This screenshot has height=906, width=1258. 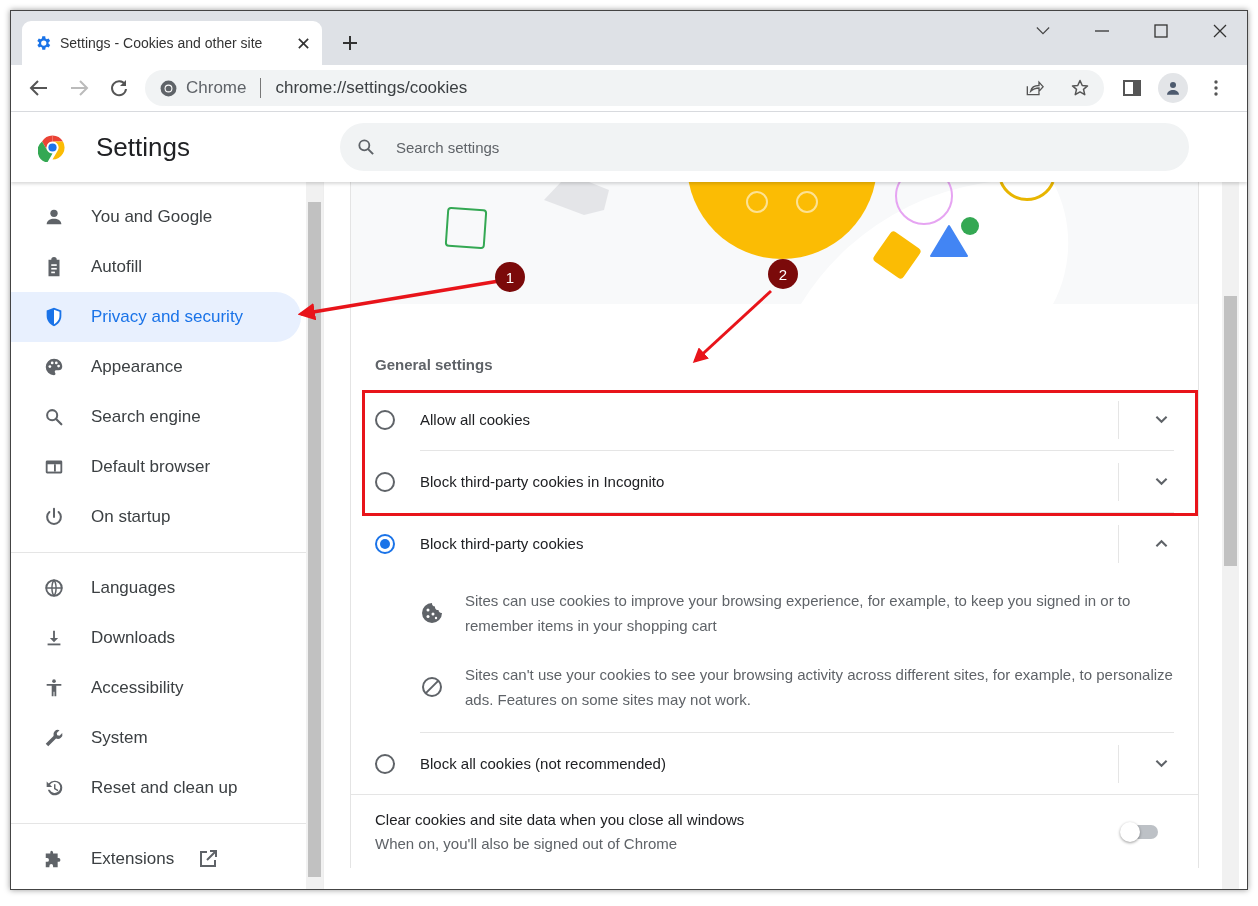 I want to click on sidebar-item: Autofill, so click(x=156, y=267).